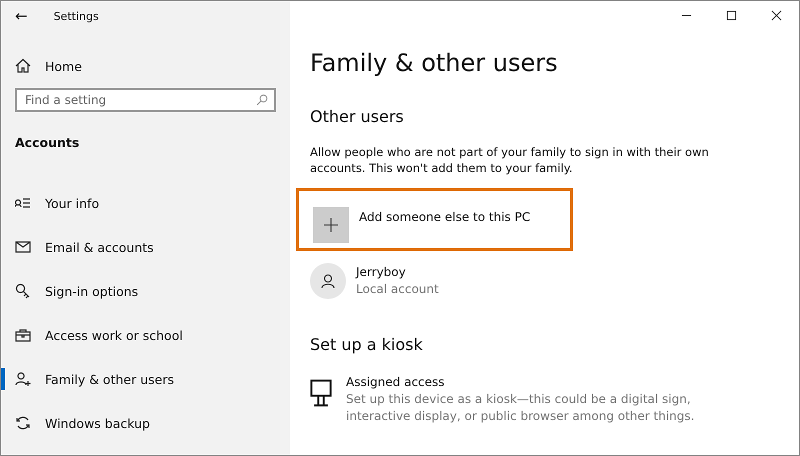 This screenshot has height=456, width=800. What do you see at coordinates (145, 203) in the screenshot?
I see `sidebar-item: Your info` at bounding box center [145, 203].